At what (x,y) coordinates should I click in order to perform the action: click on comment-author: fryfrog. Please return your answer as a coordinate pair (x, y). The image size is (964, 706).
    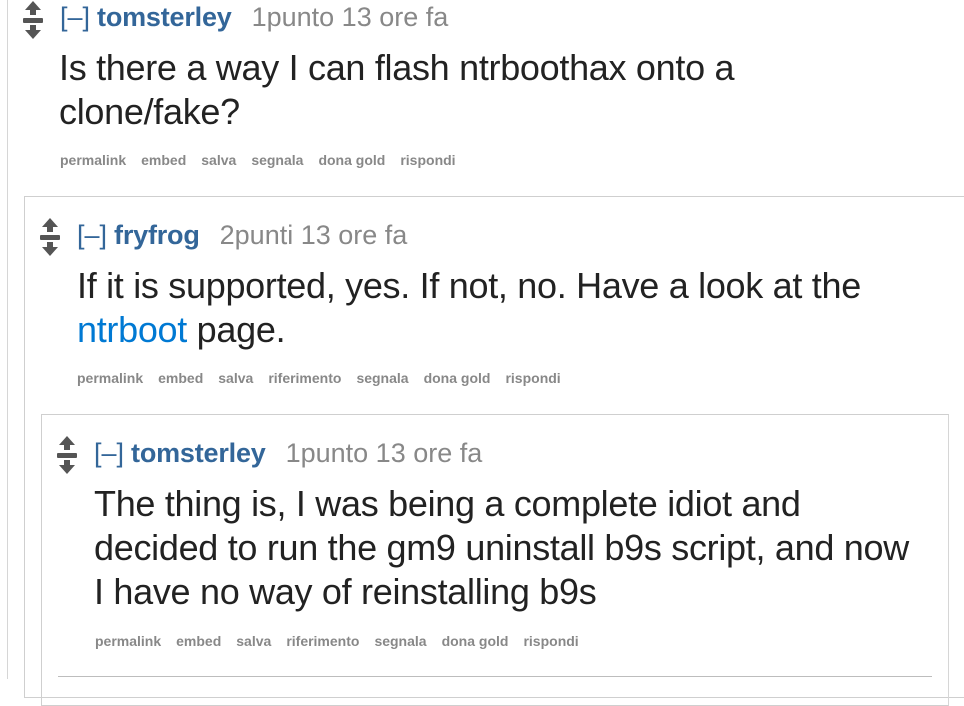
    Looking at the image, I should click on (157, 235).